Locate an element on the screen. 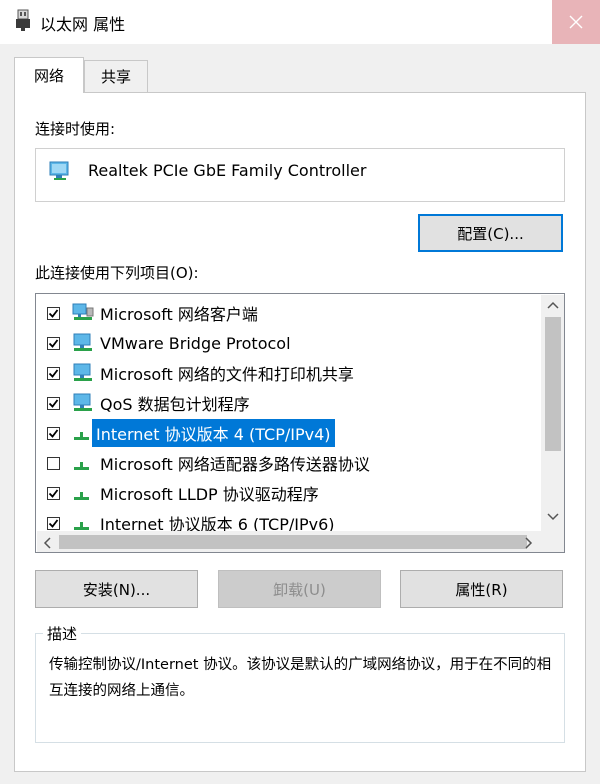 This screenshot has height=784, width=600. chevron-left-icon is located at coordinates (47, 543).